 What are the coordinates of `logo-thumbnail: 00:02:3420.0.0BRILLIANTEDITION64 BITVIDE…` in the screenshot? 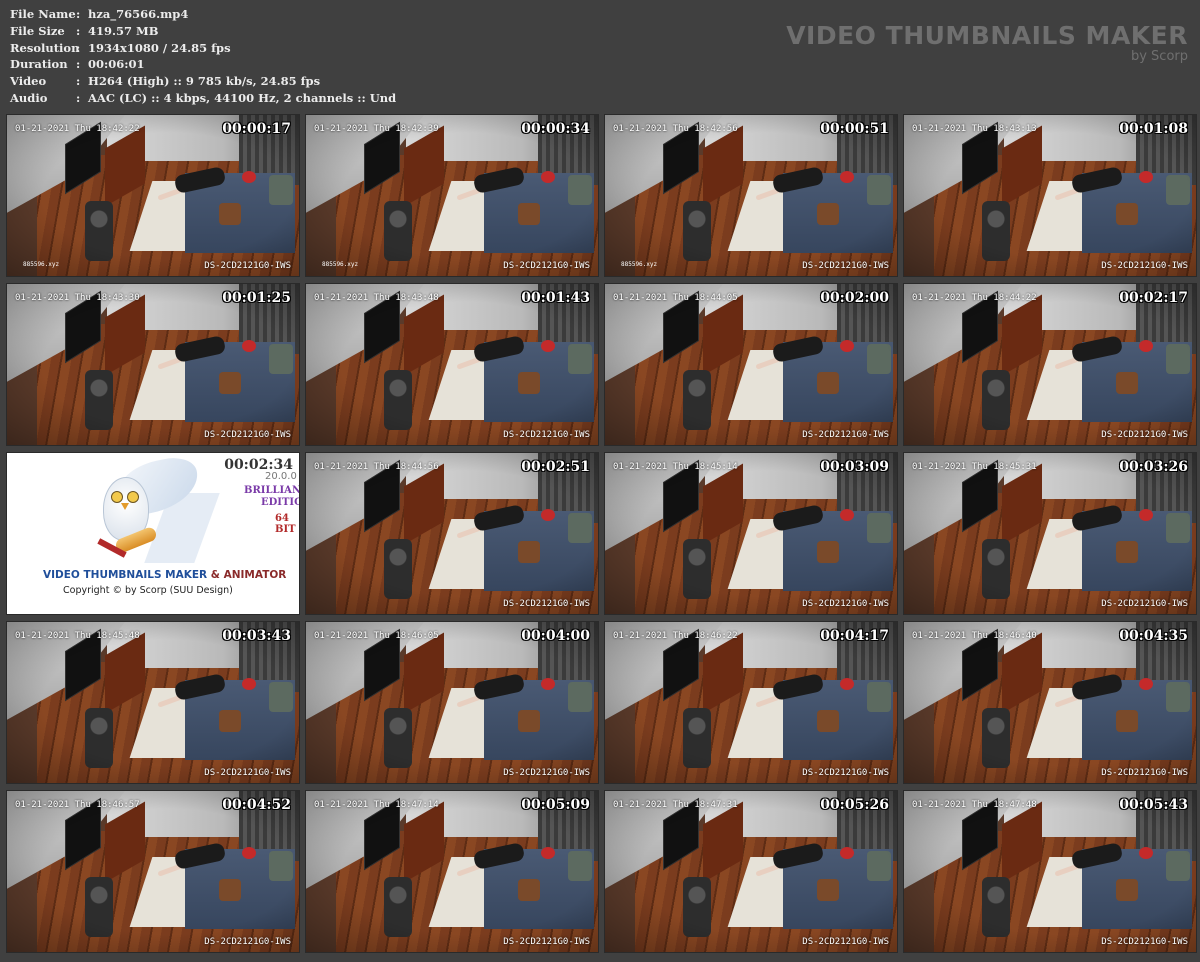 It's located at (153, 533).